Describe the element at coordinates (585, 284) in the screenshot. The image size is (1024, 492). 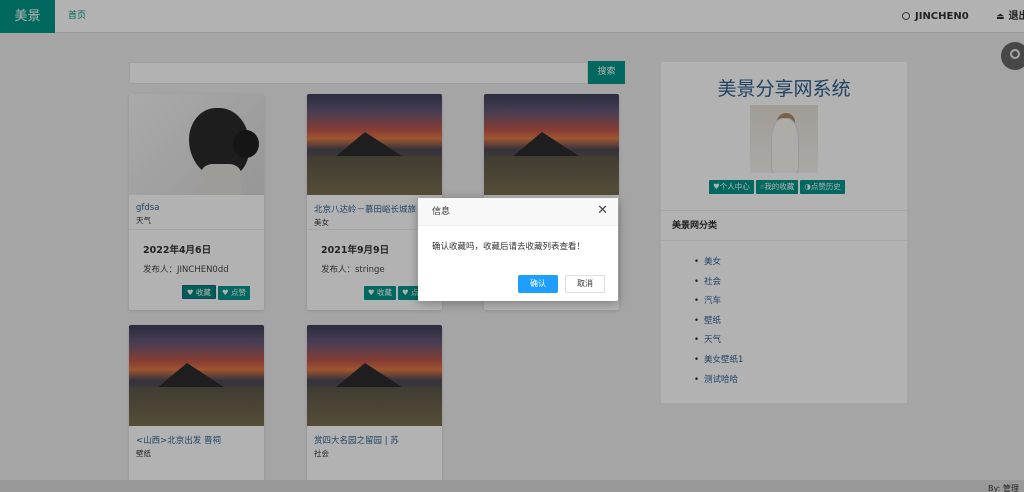
I see `cancel-button: 取消` at that location.